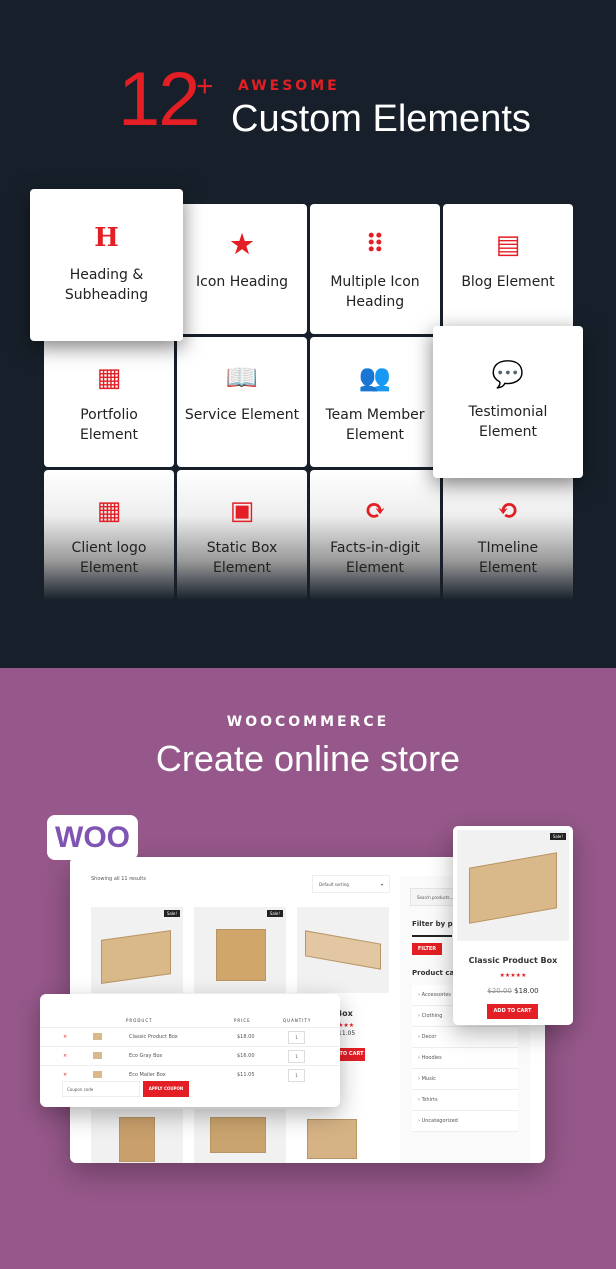 The image size is (616, 1269). Describe the element at coordinates (145, 1056) in the screenshot. I see `cart-product-name: Eco Gray Box` at that location.